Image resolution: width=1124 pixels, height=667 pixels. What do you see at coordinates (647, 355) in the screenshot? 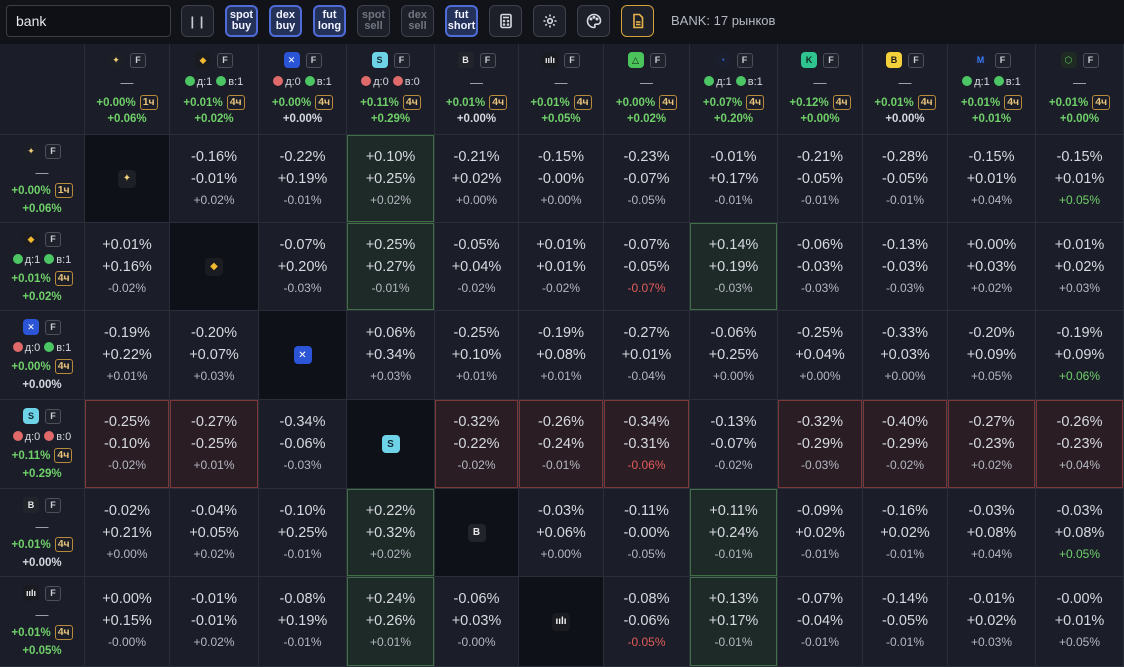
I see `spread-cell: -0.27% +0.01% -0.04%` at bounding box center [647, 355].